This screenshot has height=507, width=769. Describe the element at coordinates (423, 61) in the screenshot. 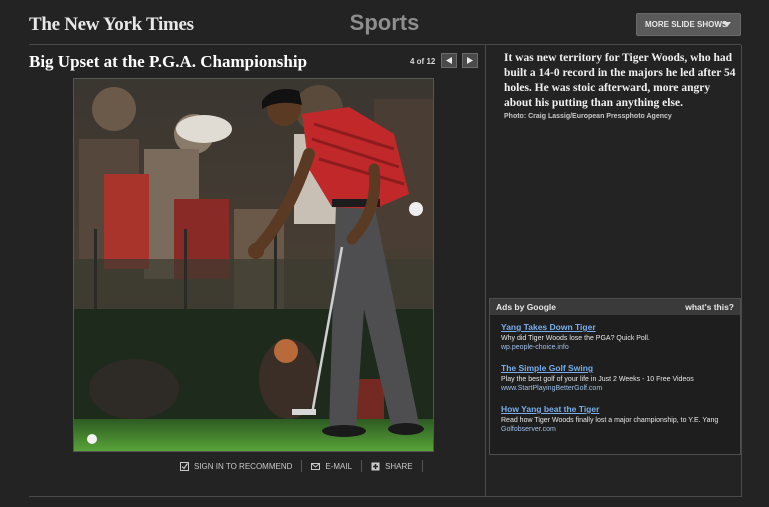

I see `slide-counter: 4 of 12` at that location.